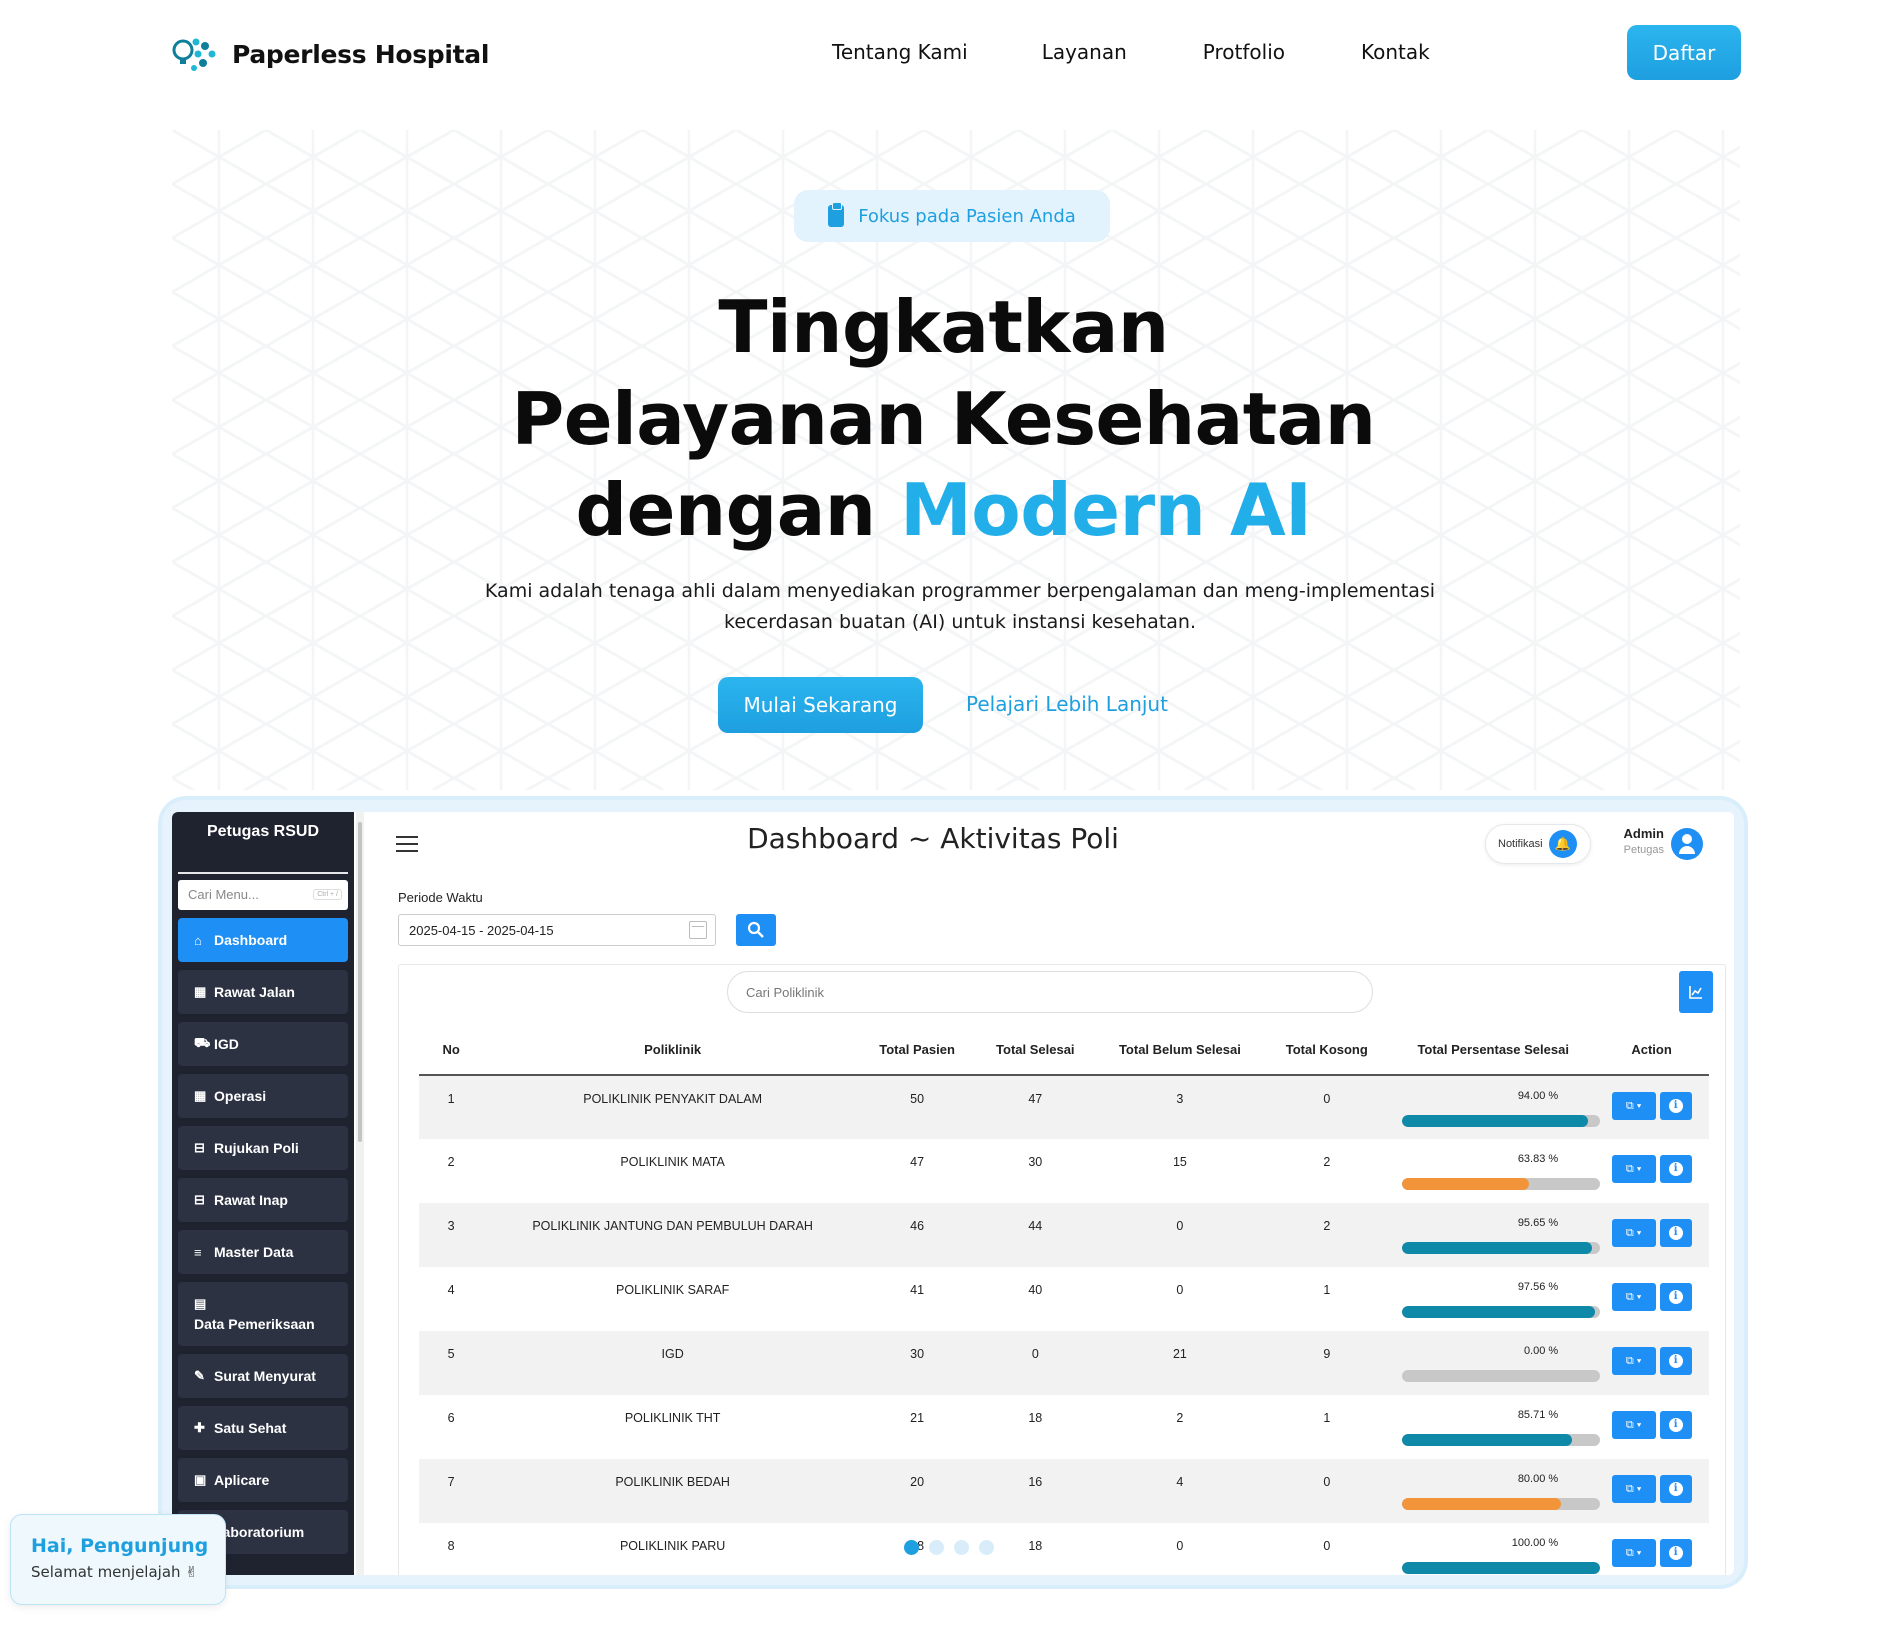 The height and width of the screenshot is (1646, 1887). What do you see at coordinates (1064, 1549) in the screenshot?
I see `table-row: 8POLIKLINIK PARU181800100.00 %⧉ ▾i` at bounding box center [1064, 1549].